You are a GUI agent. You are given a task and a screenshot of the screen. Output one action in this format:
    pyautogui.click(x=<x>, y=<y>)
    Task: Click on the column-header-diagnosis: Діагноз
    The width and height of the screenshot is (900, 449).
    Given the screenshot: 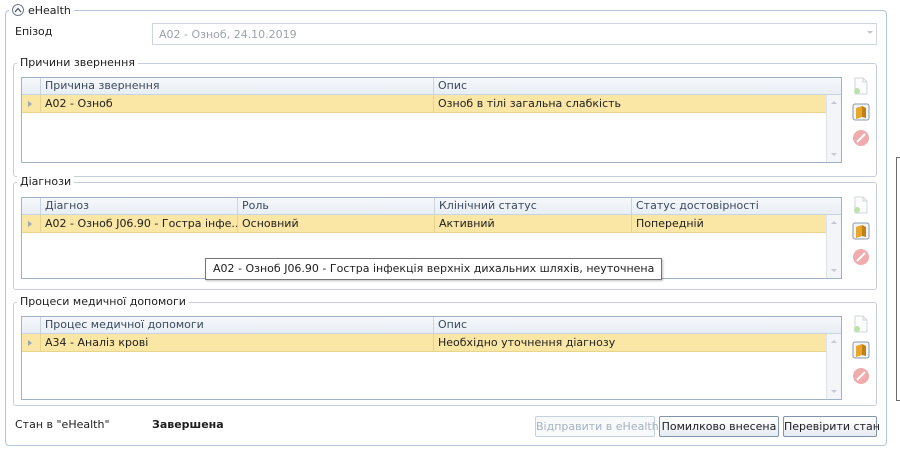 What is the action you would take?
    pyautogui.click(x=138, y=206)
    